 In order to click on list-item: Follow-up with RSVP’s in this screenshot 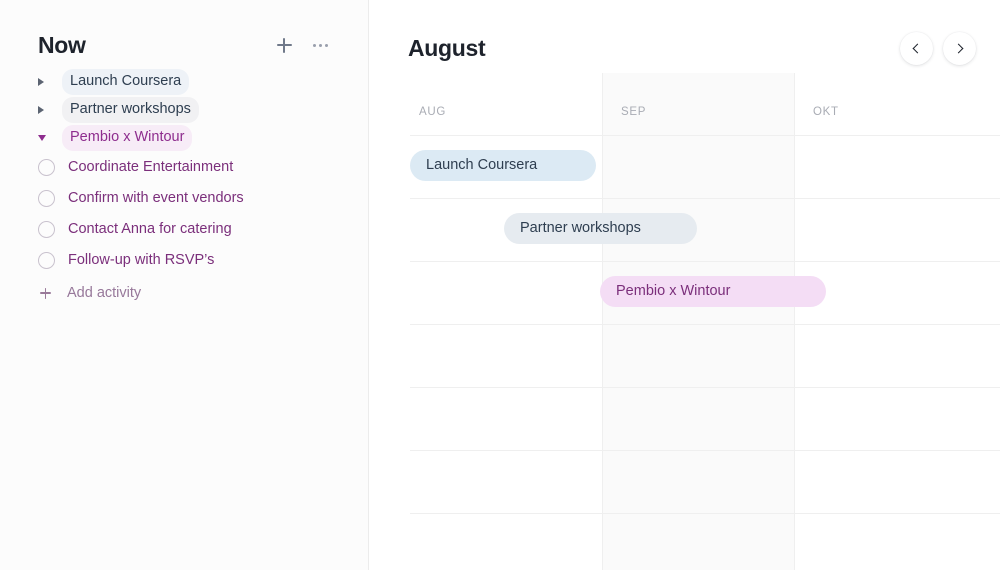, I will do `click(184, 260)`.